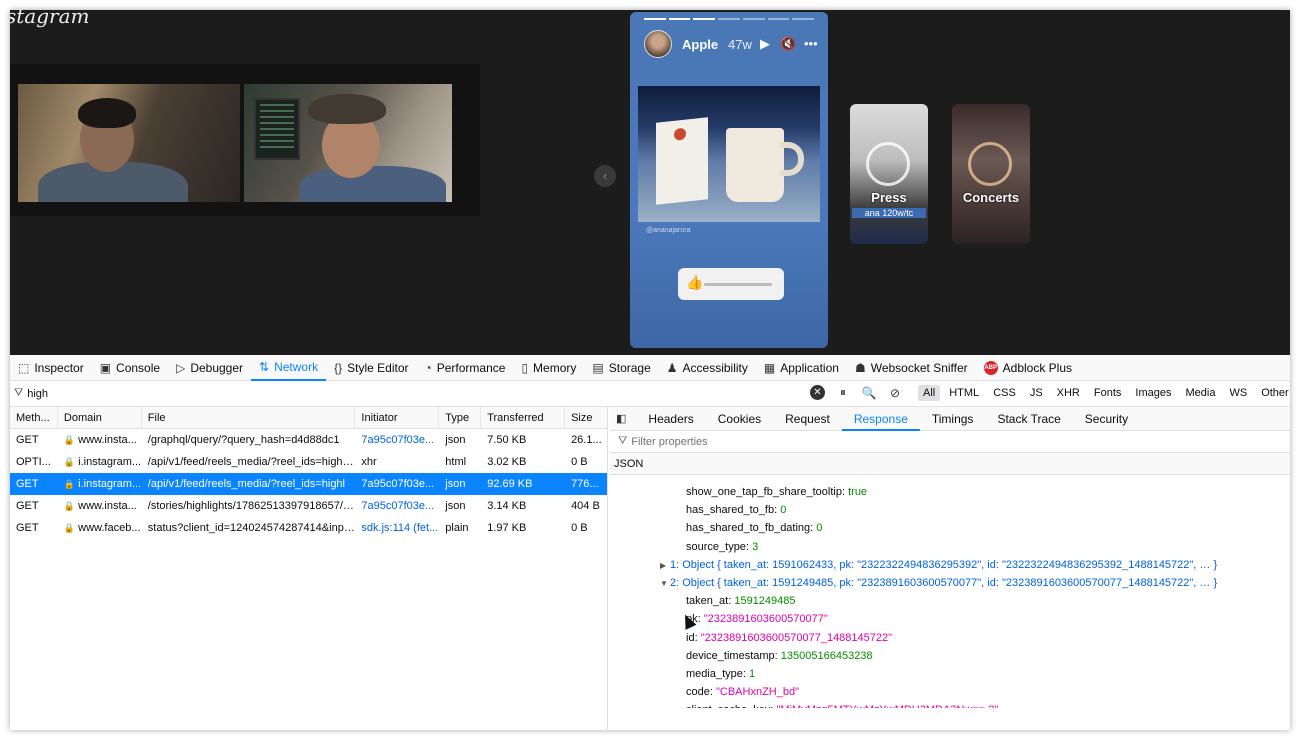 Image resolution: width=1300 pixels, height=740 pixels. Describe the element at coordinates (670, 419) in the screenshot. I see `tab-headers: Headers` at that location.